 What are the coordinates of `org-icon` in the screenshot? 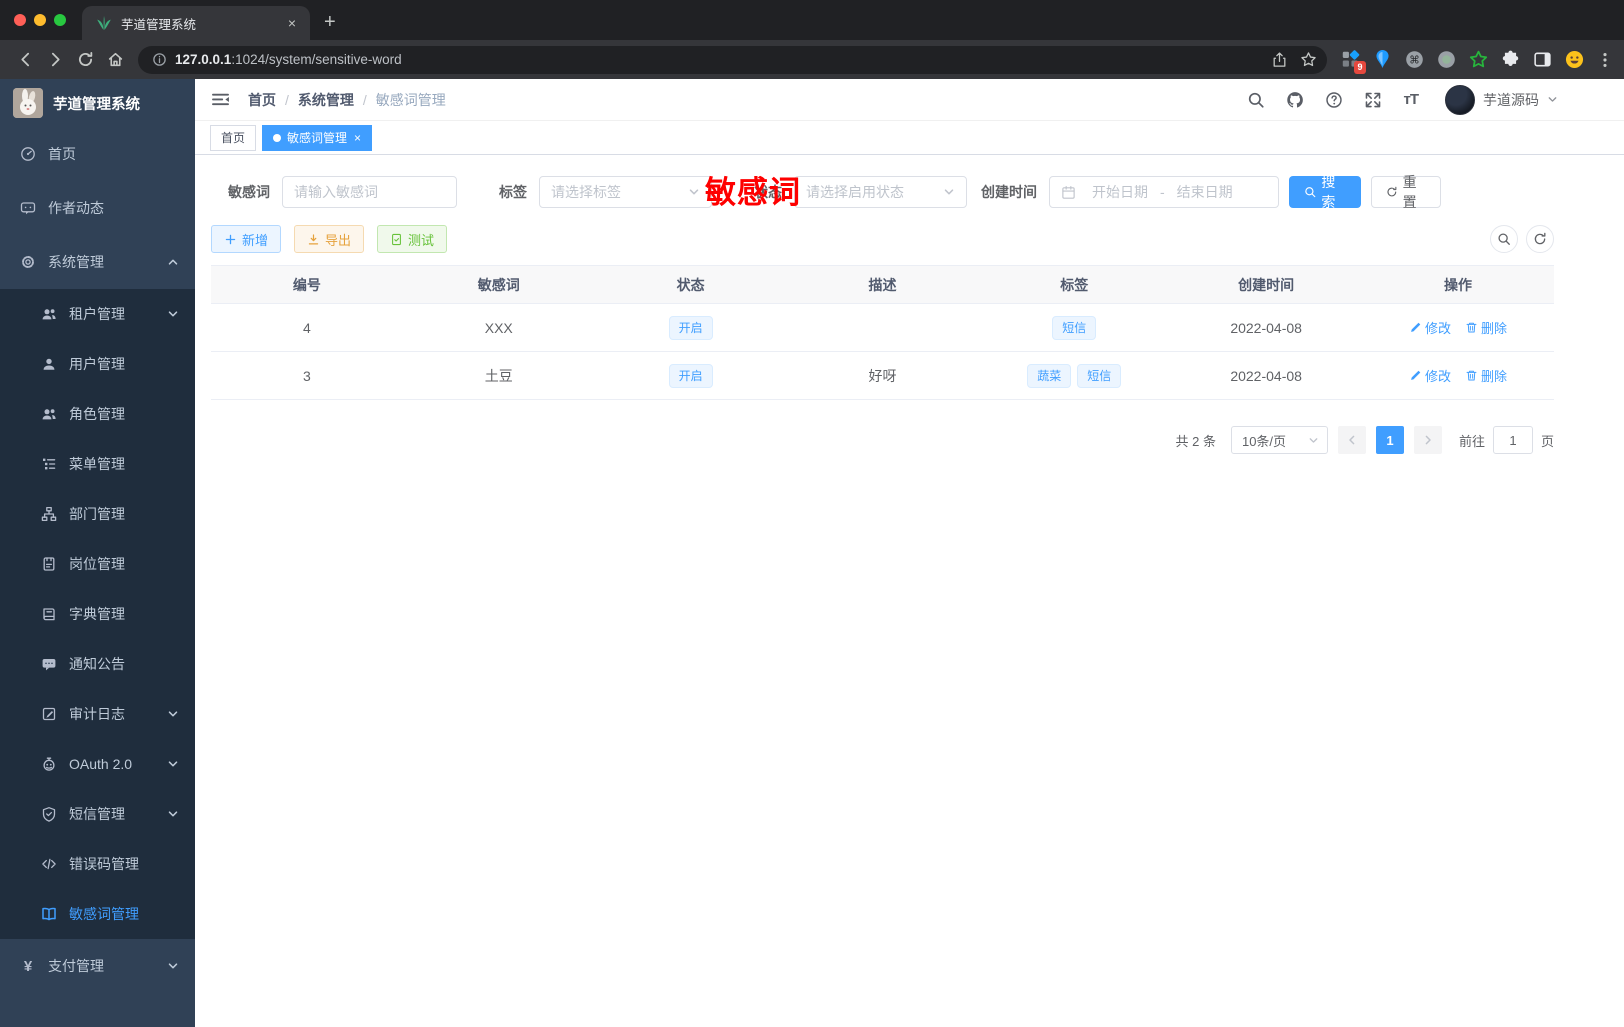 It's located at (49, 514).